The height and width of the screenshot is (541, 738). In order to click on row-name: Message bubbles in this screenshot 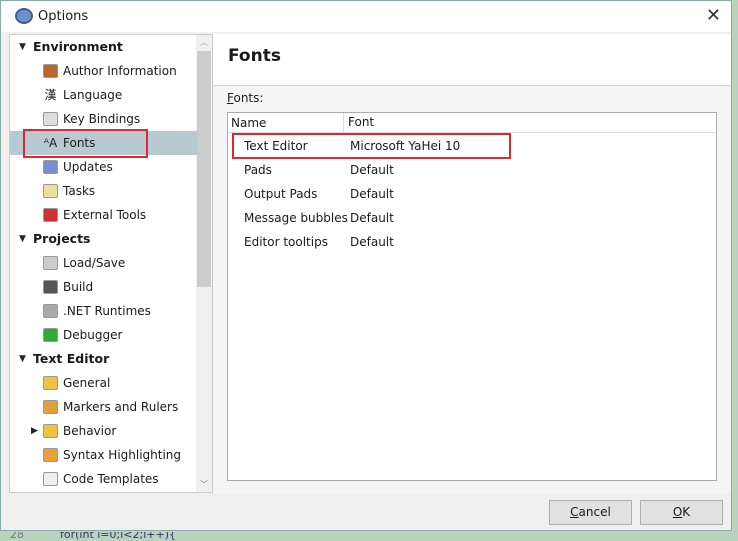, I will do `click(296, 218)`.